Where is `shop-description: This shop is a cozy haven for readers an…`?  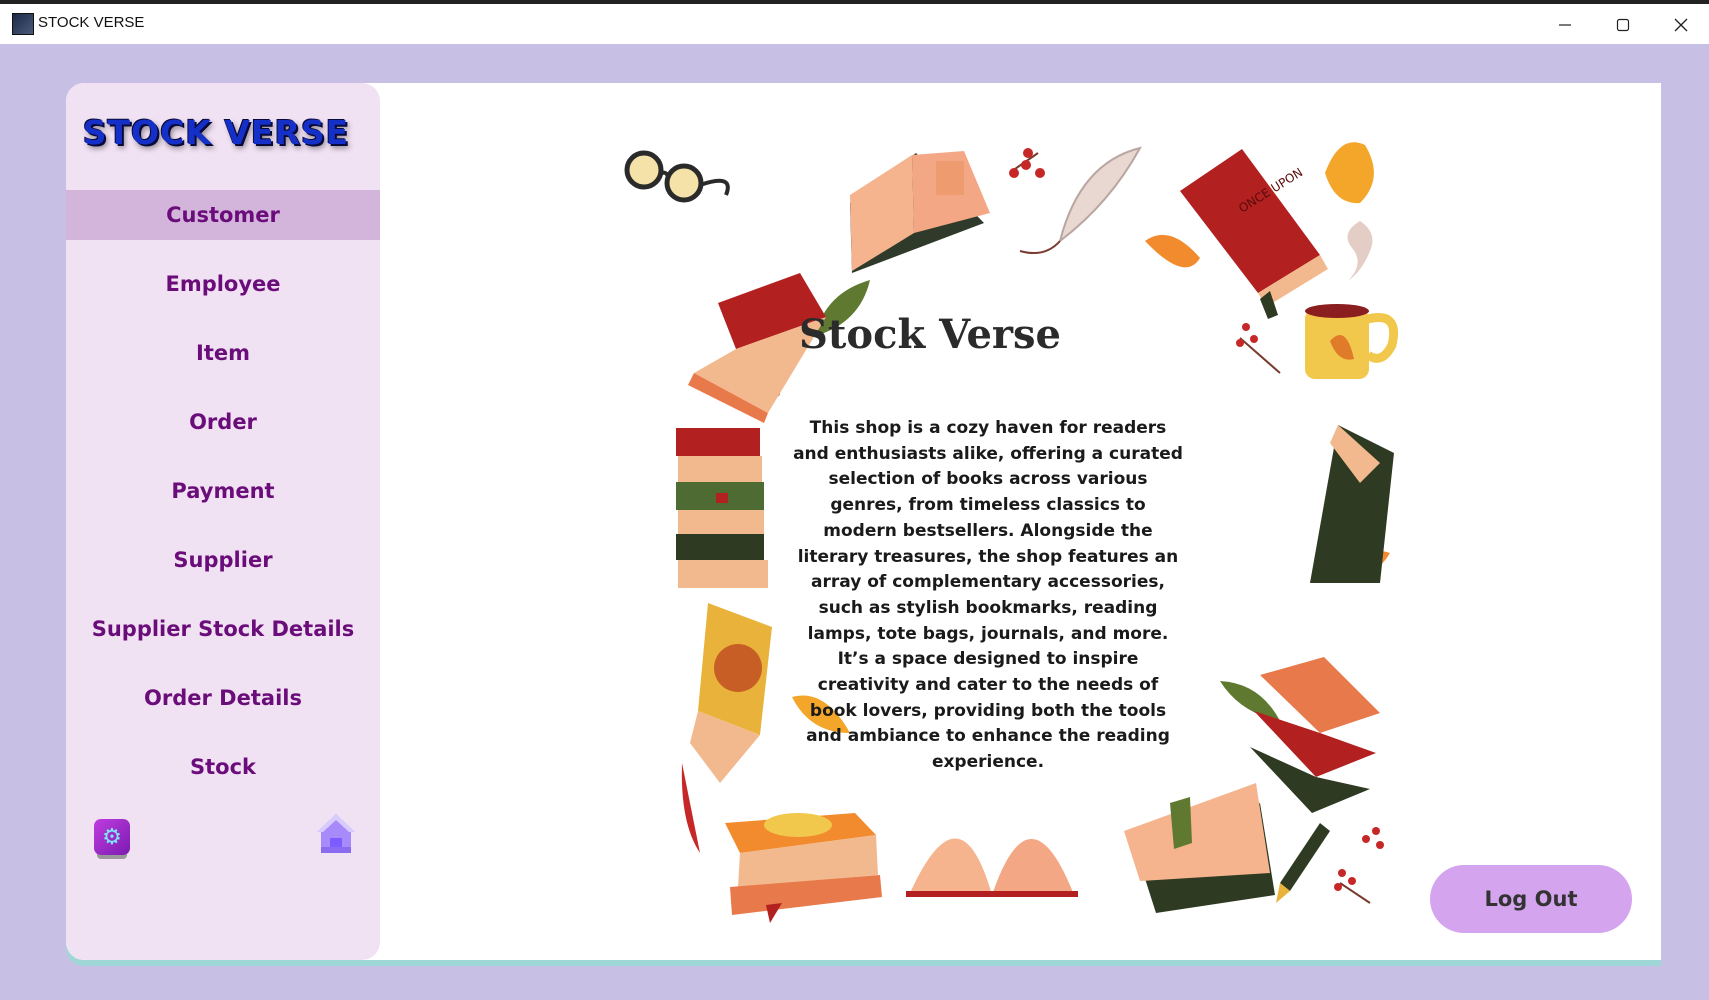
shop-description: This shop is a cozy haven for readers an… is located at coordinates (988, 595).